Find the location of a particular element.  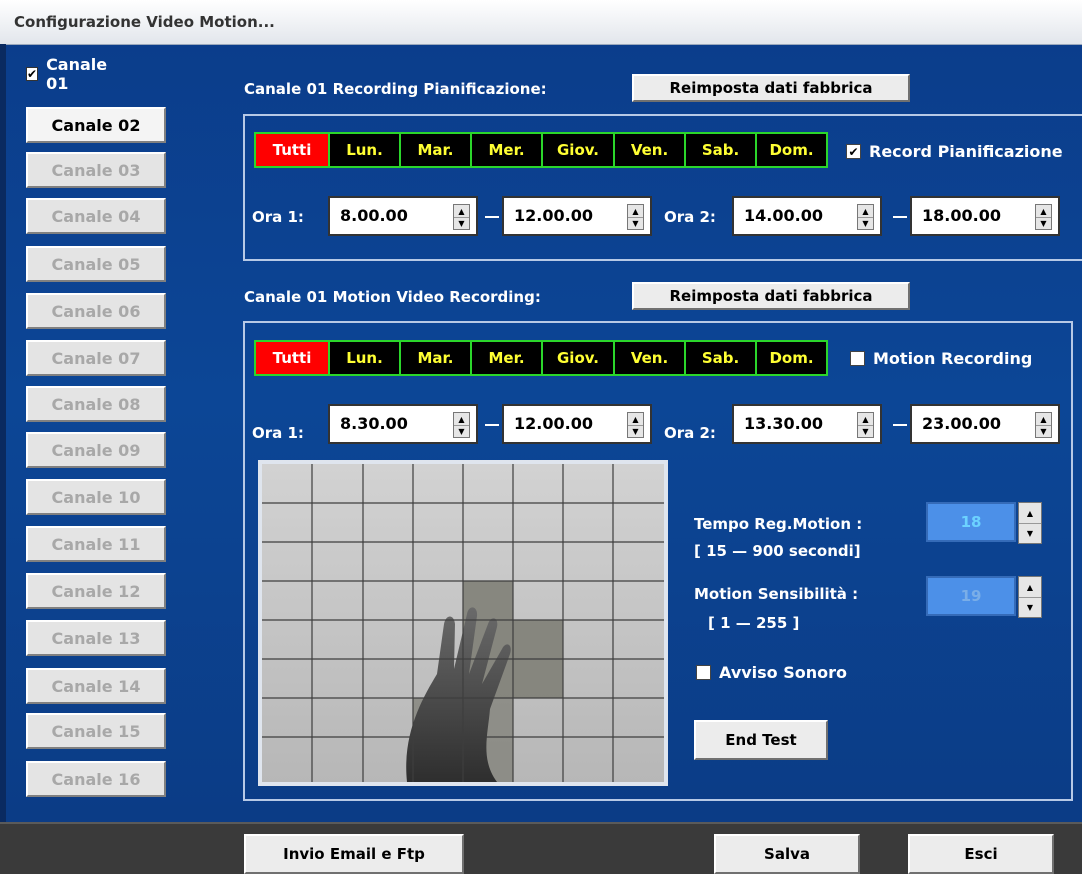

motion-ora1-from-spinner: ▲ ▼ is located at coordinates (461, 425).